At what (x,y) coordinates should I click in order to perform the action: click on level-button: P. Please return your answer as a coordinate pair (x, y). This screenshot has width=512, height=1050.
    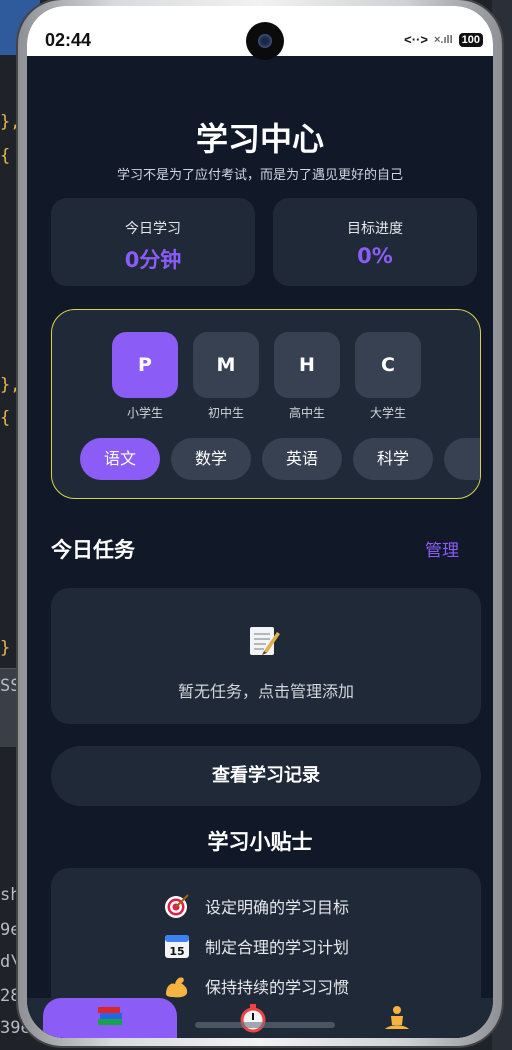
    Looking at the image, I should click on (145, 365).